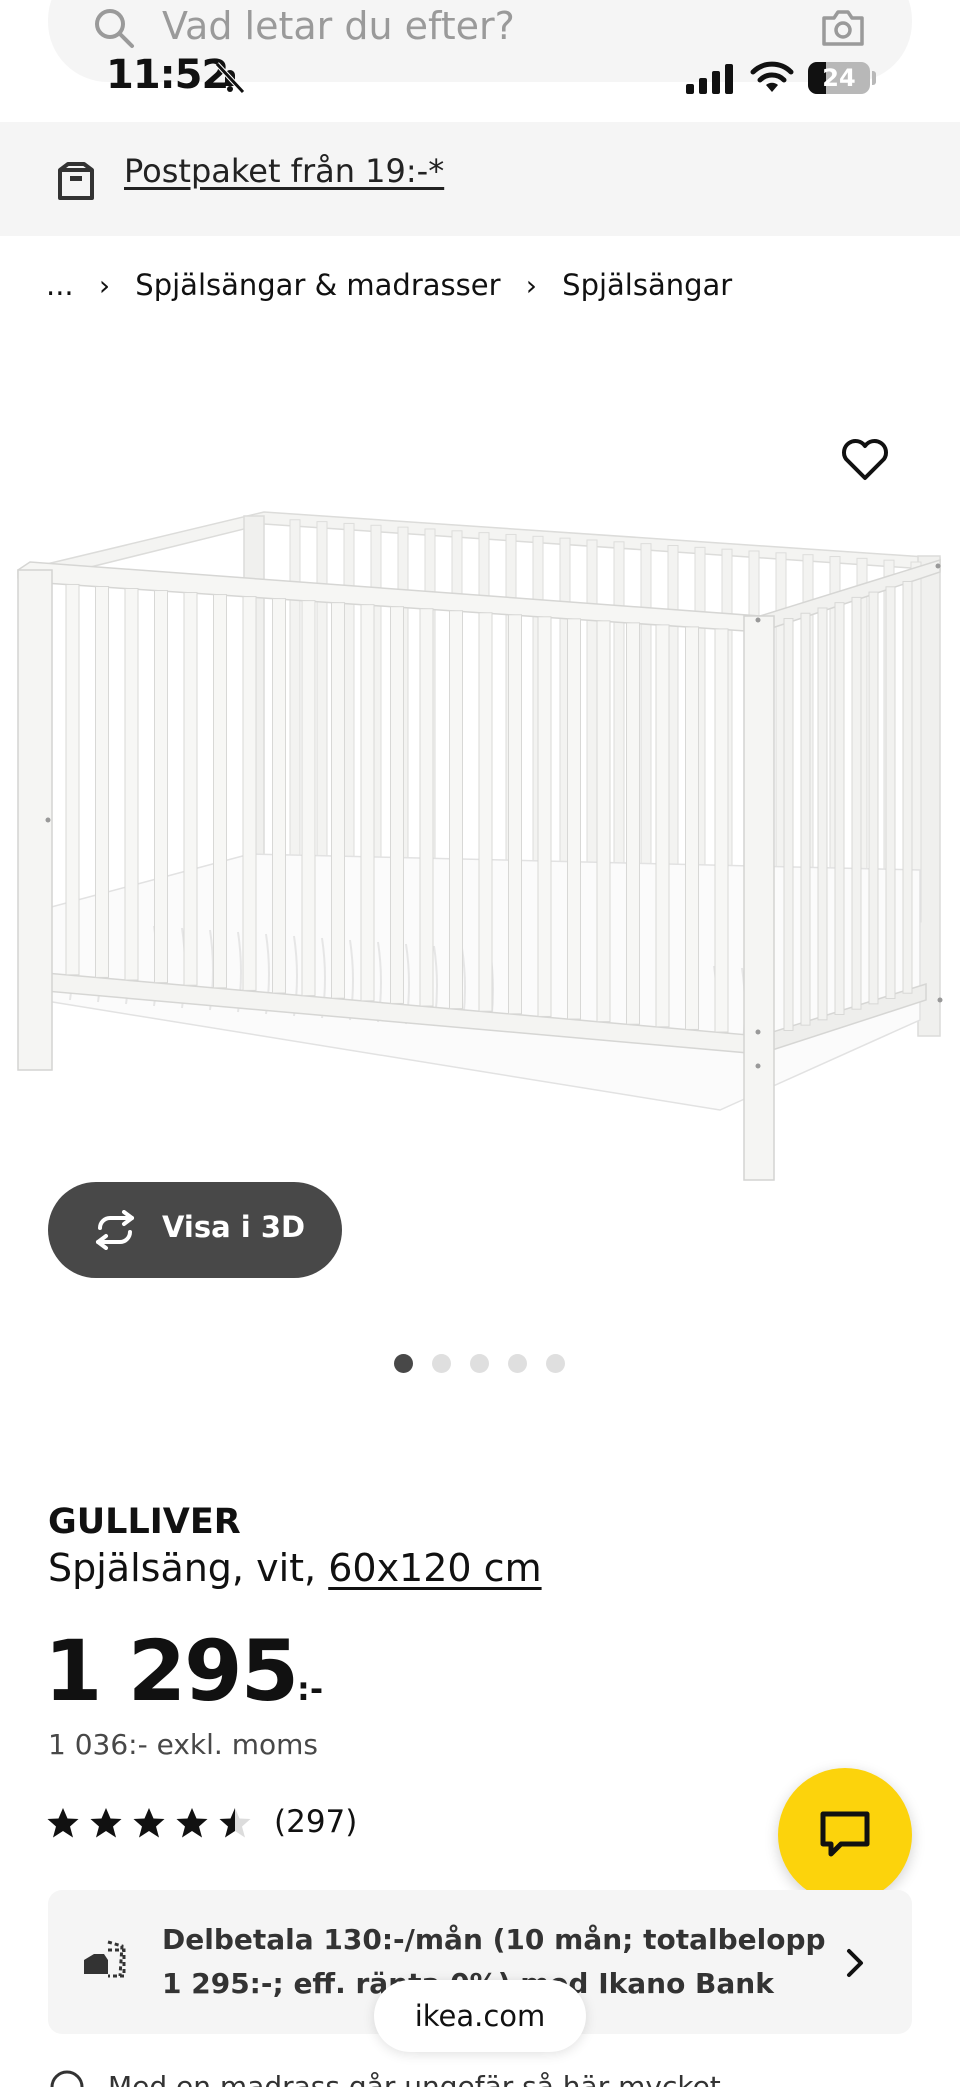 The image size is (960, 2087). I want to click on info-icon, so click(67, 2078).